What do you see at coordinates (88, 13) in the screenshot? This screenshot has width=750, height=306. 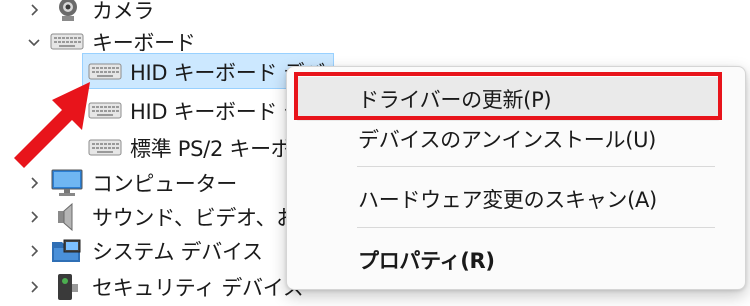 I see `tree-item-camera: カメラ` at bounding box center [88, 13].